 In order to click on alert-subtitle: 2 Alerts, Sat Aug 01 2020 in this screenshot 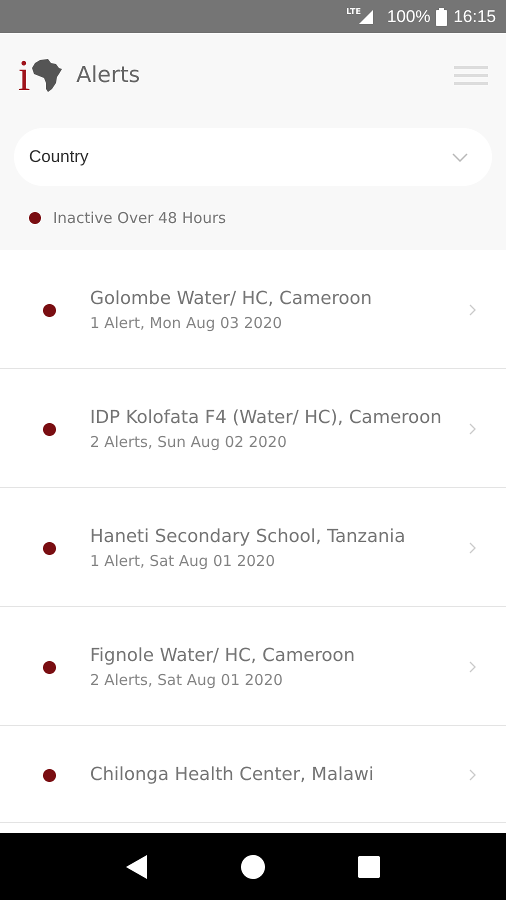, I will do `click(187, 680)`.